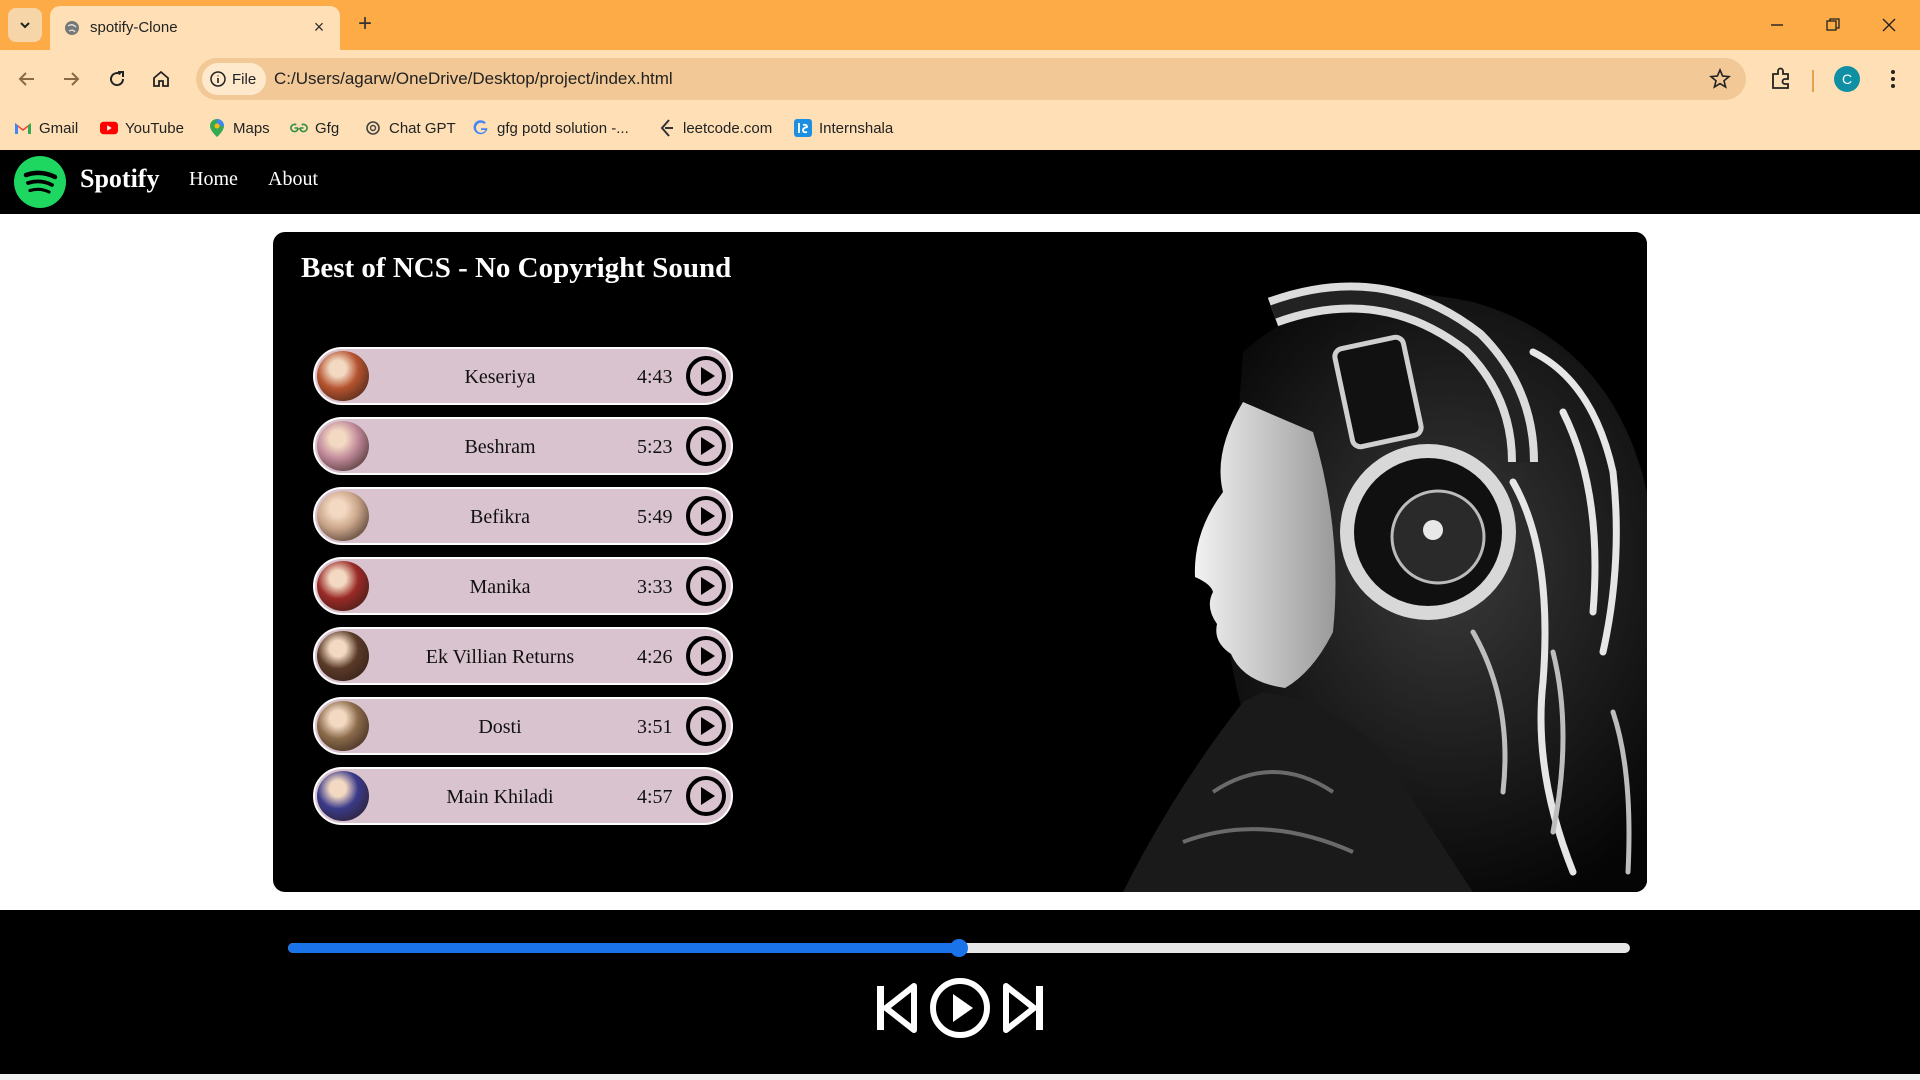  What do you see at coordinates (1720, 79) in the screenshot?
I see `bookmark-star-icon` at bounding box center [1720, 79].